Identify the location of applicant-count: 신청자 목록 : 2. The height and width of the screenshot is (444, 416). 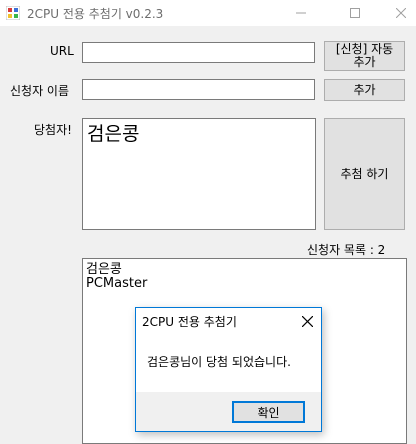
(346, 250).